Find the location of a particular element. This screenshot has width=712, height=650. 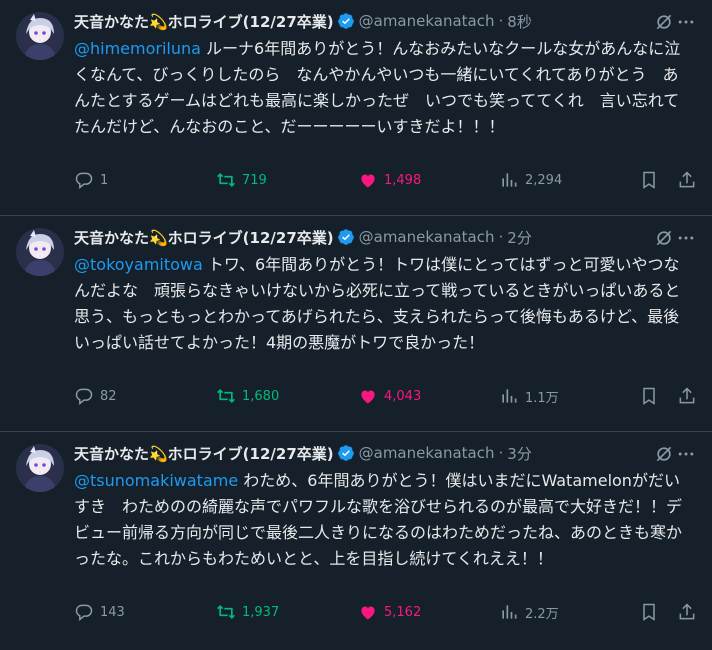

reply-count: 82 is located at coordinates (108, 396).